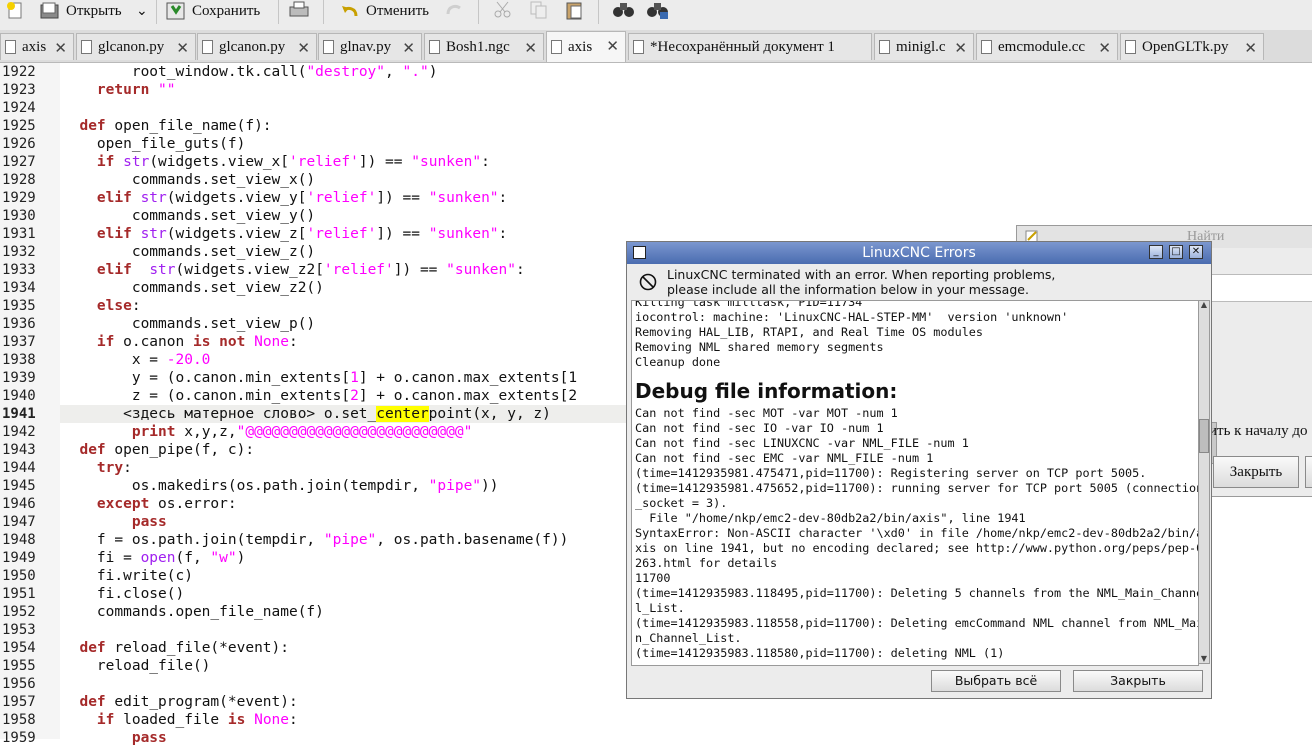 Image resolution: width=1312 pixels, height=747 pixels. I want to click on code-line: fi = open(f, "w"), so click(153, 558).